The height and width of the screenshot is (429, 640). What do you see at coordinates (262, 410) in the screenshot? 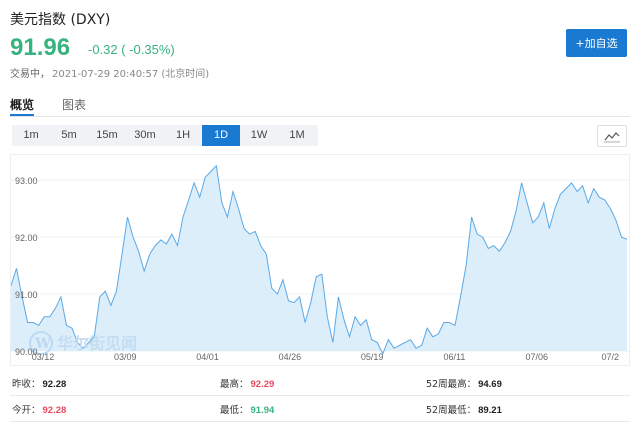
I see `stat-value: 91.94` at bounding box center [262, 410].